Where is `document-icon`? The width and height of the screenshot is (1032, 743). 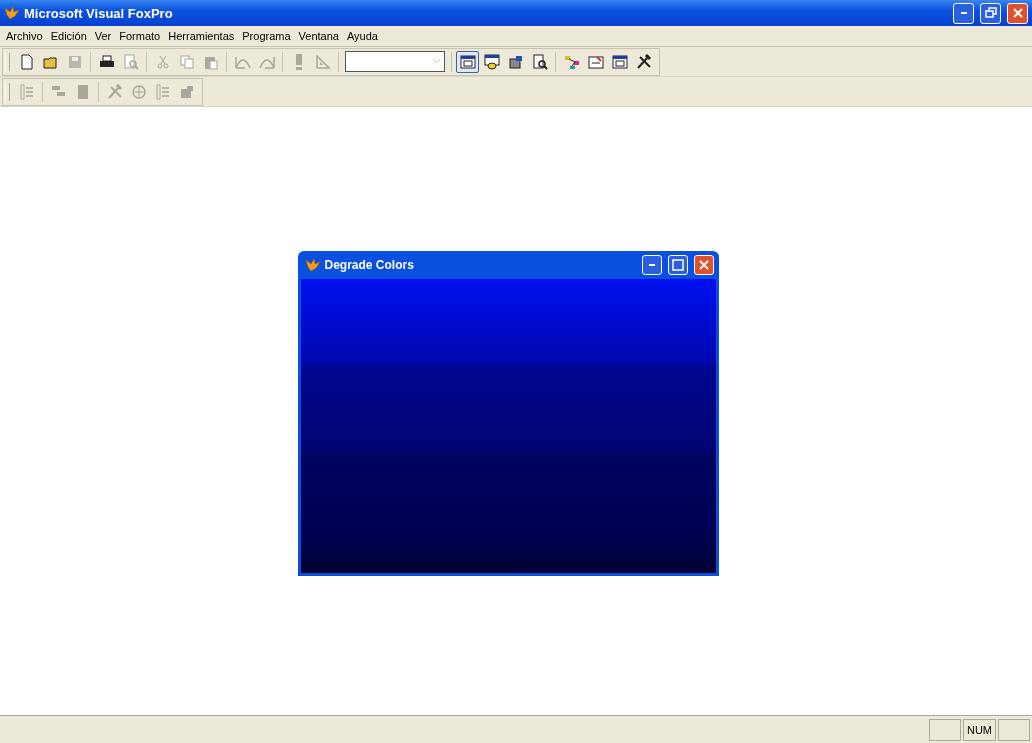
document-icon is located at coordinates (26, 61).